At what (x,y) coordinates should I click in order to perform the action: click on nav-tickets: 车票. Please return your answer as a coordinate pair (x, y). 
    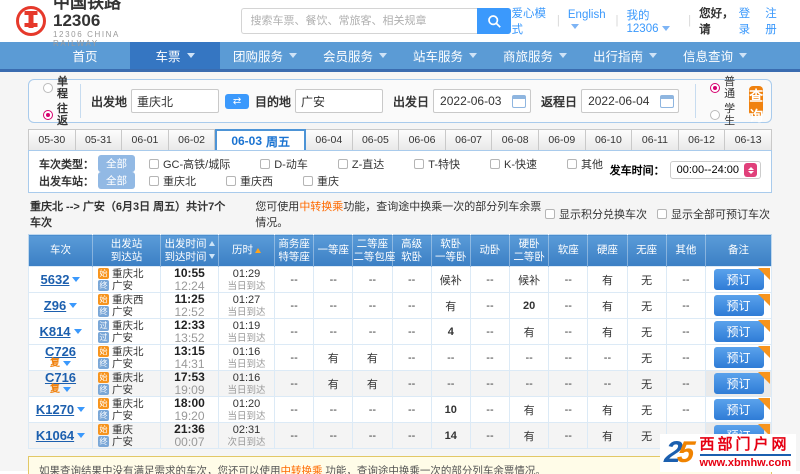
    Looking at the image, I should click on (175, 55).